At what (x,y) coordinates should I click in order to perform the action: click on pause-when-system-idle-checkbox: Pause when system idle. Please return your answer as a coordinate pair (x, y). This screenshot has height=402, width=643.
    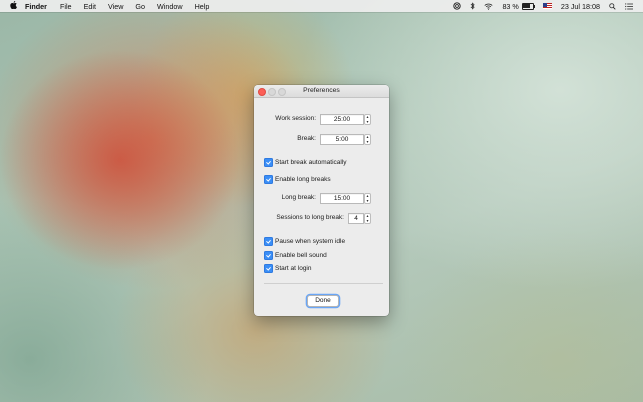
    Looking at the image, I should click on (304, 241).